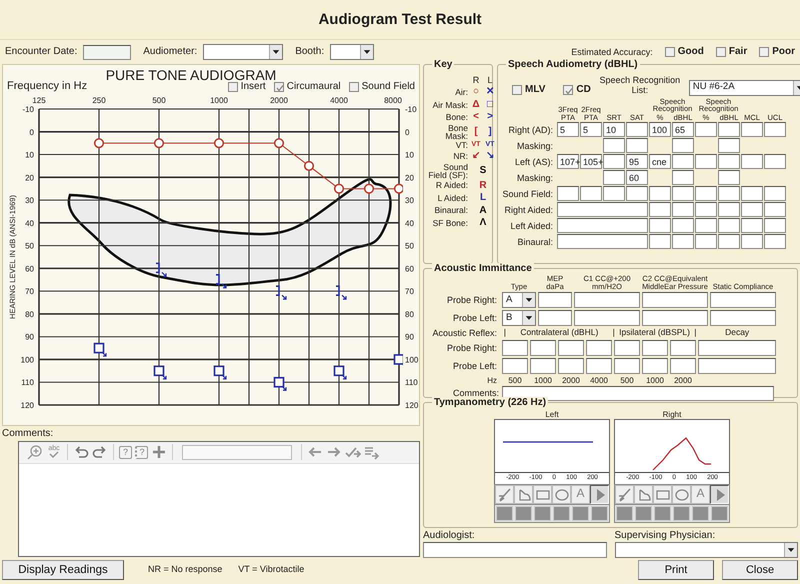 The width and height of the screenshot is (800, 584). Describe the element at coordinates (456, 132) in the screenshot. I see `key-label: Bone Mask:` at that location.